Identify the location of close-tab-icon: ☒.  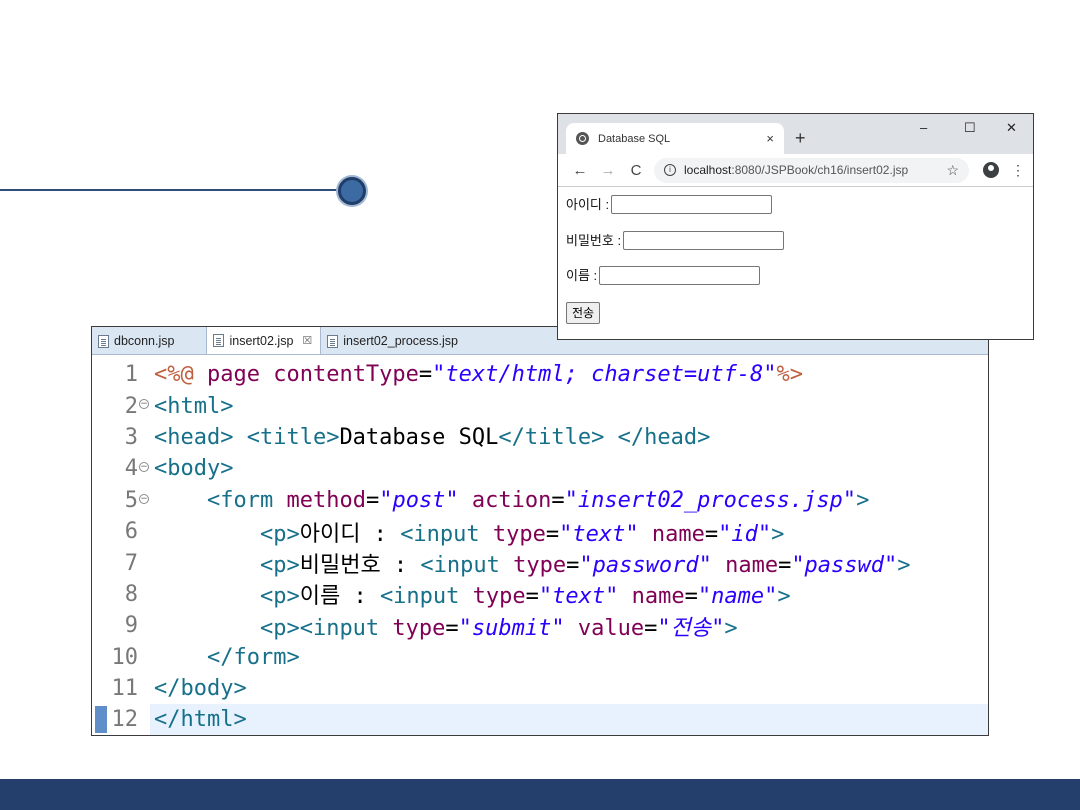
(307, 340).